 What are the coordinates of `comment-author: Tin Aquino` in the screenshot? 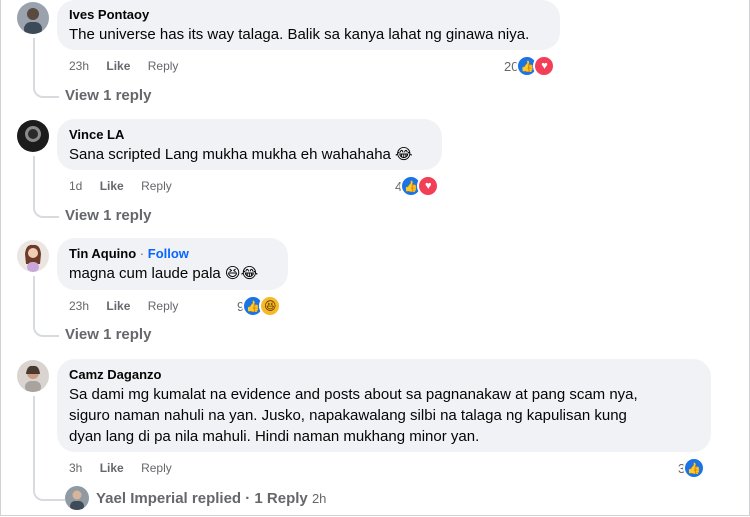 It's located at (102, 253).